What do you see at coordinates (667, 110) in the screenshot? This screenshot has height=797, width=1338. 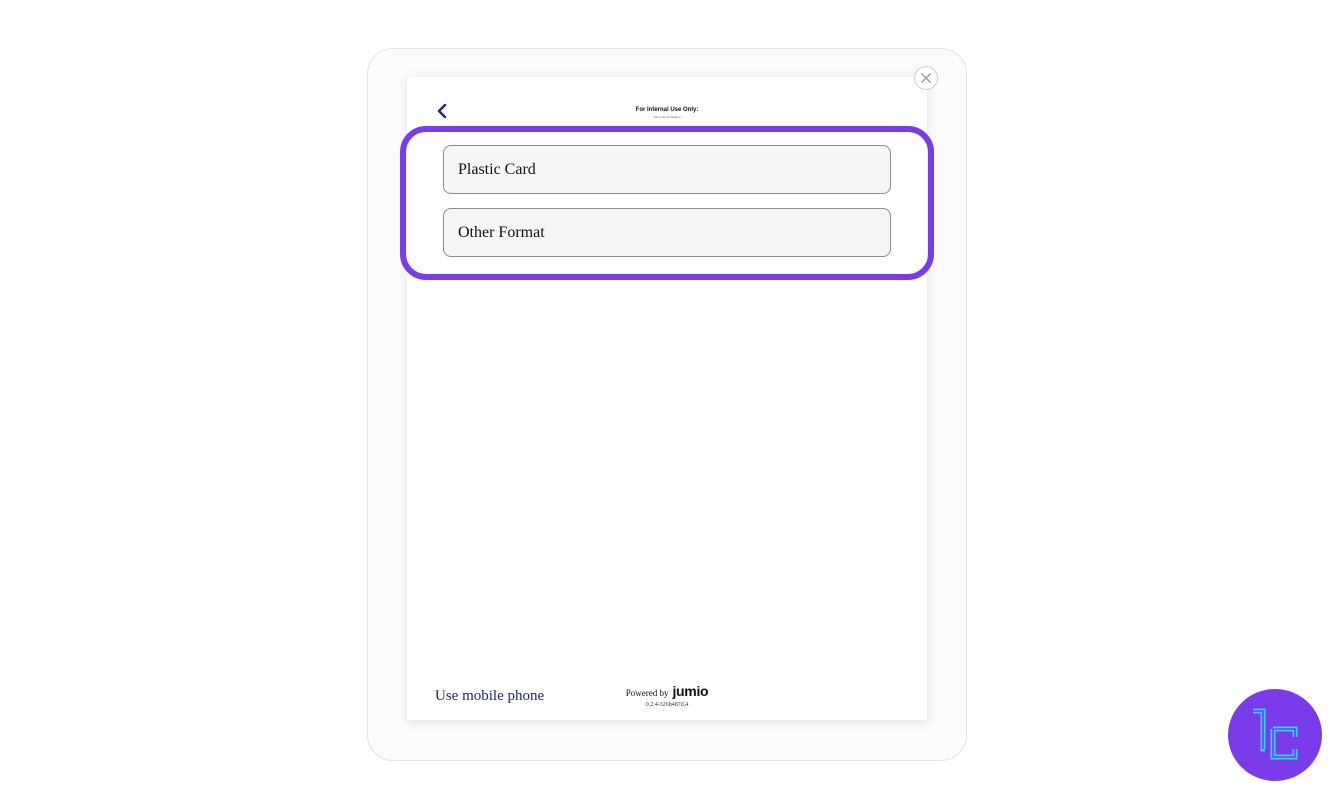 I see `internal-use-title: For Internal Use Only:` at bounding box center [667, 110].